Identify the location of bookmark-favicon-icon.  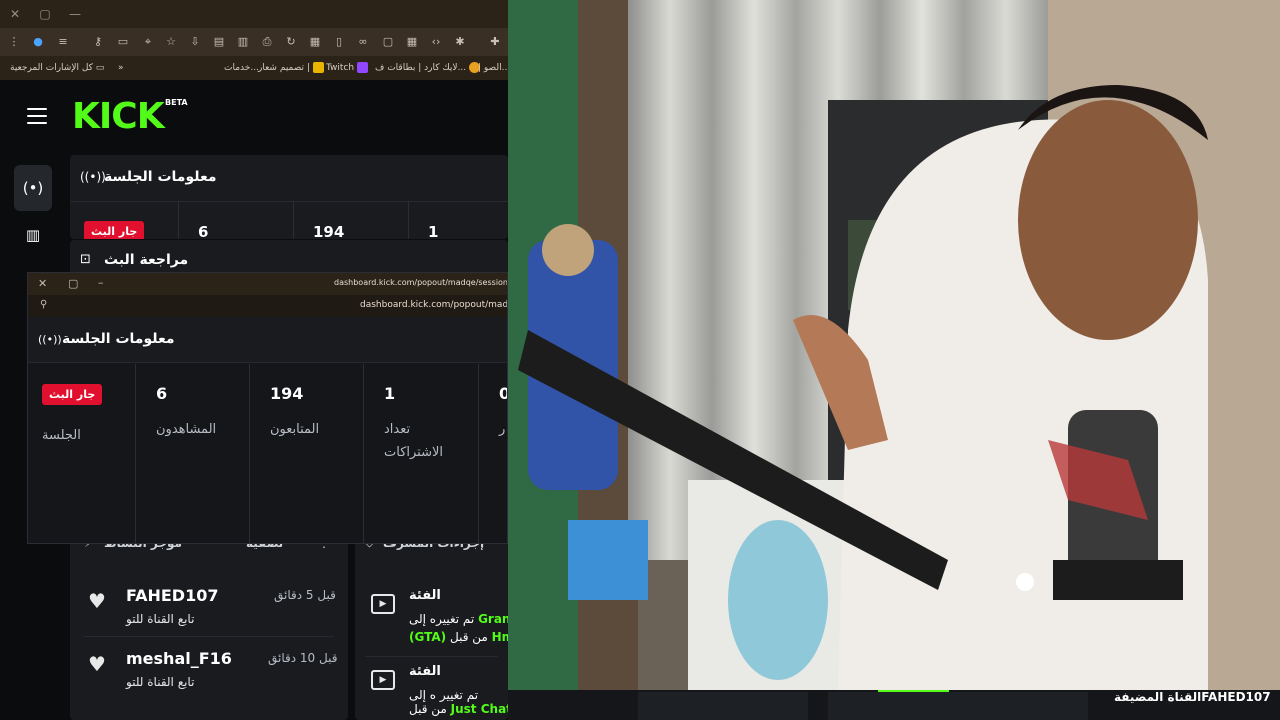
(318, 67).